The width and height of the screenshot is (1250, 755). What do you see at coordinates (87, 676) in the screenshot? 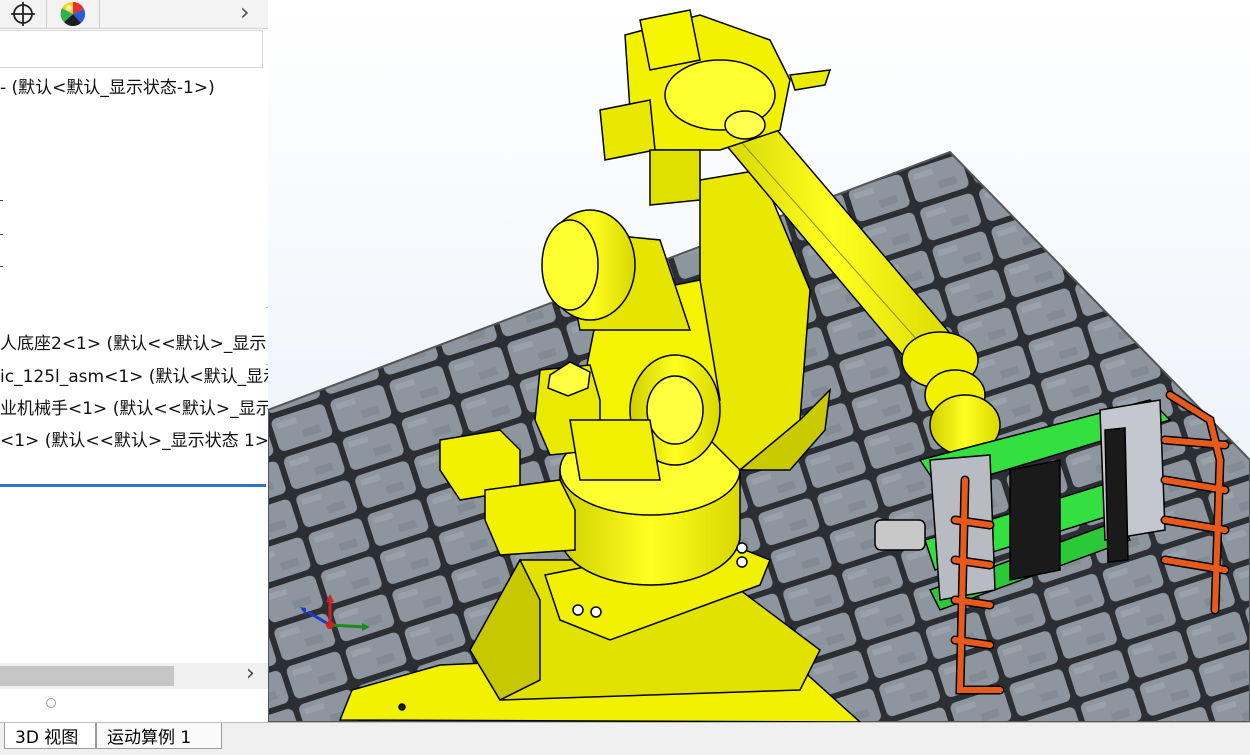
I see `scrollbar-thumb` at bounding box center [87, 676].